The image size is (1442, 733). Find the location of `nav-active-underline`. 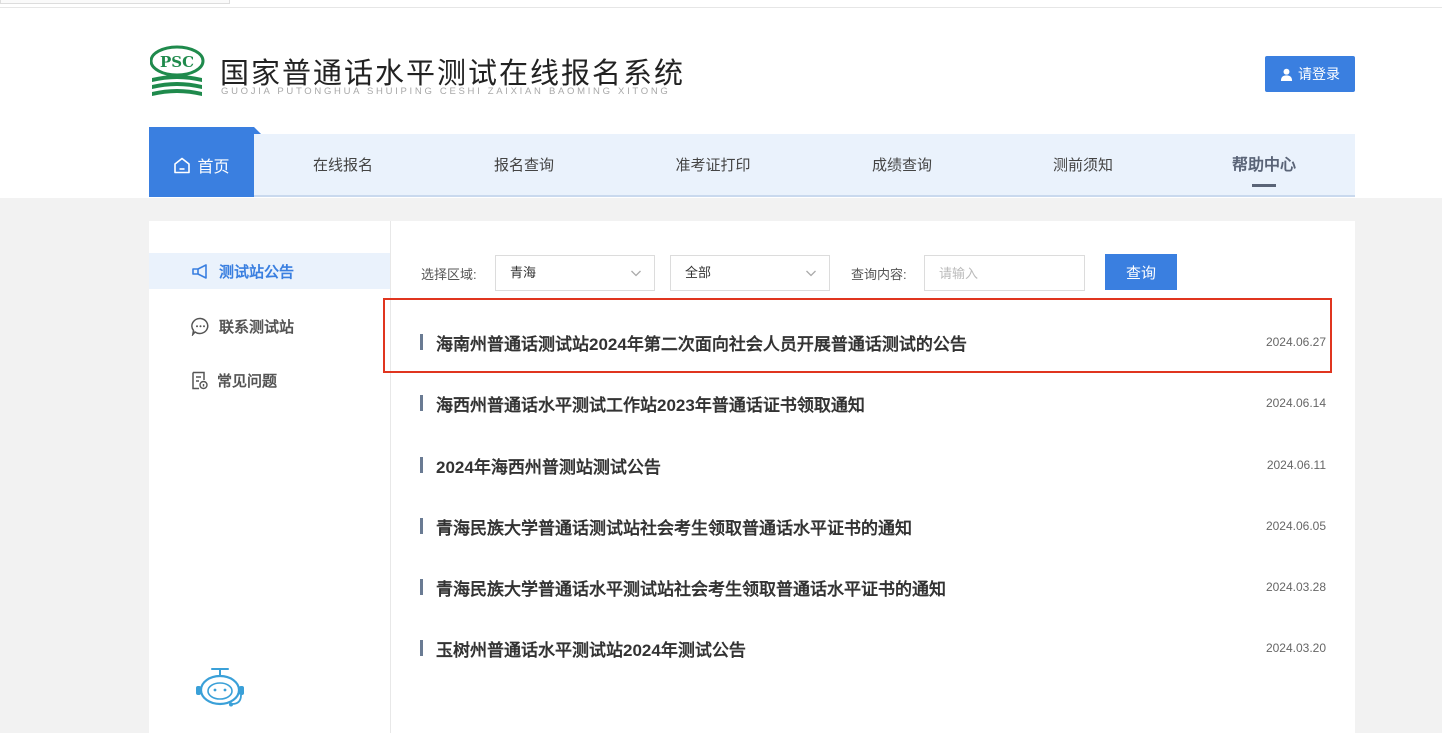

nav-active-underline is located at coordinates (1264, 185).